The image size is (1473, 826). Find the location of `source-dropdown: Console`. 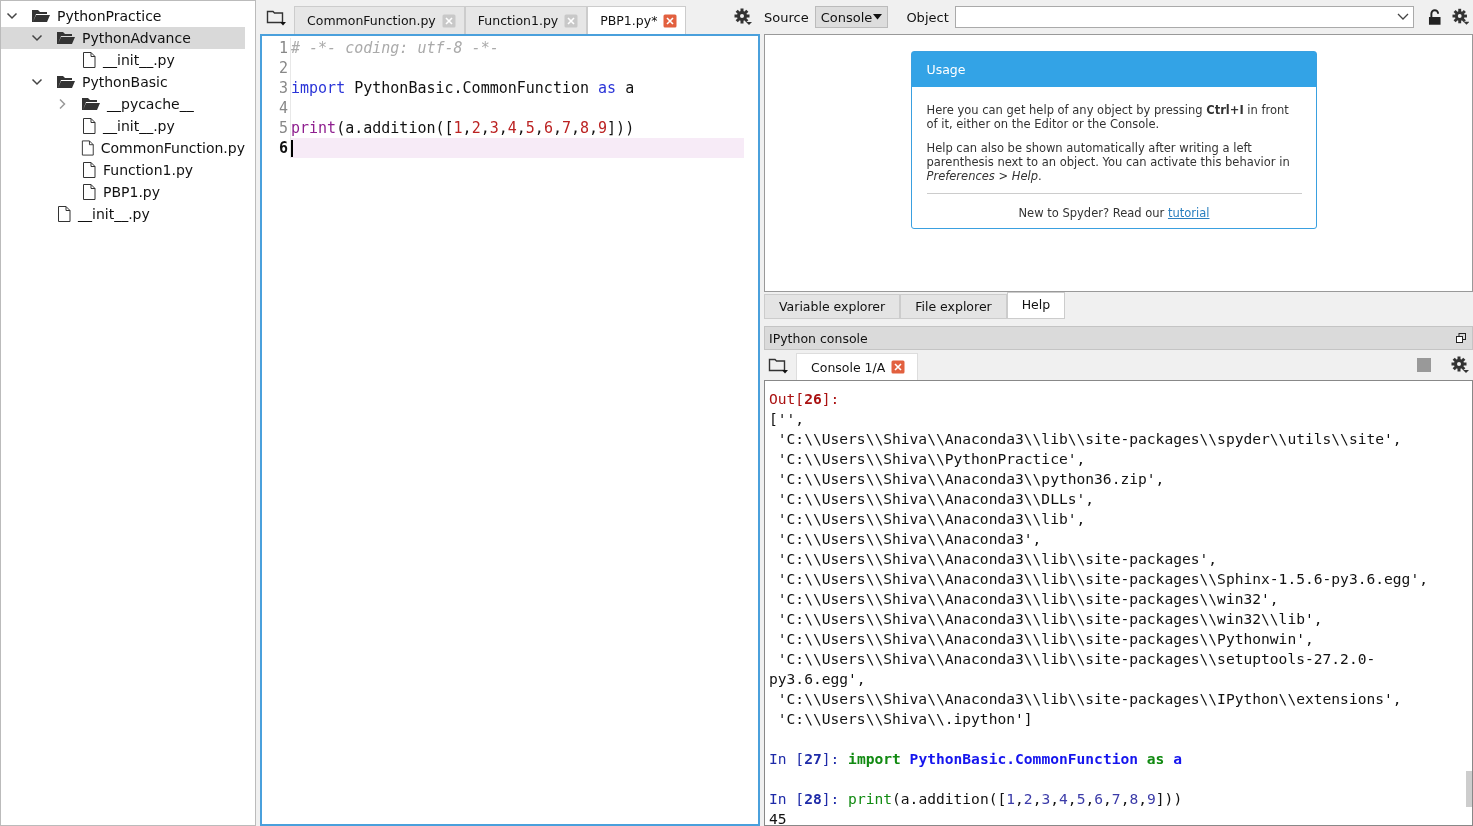

source-dropdown: Console is located at coordinates (851, 17).